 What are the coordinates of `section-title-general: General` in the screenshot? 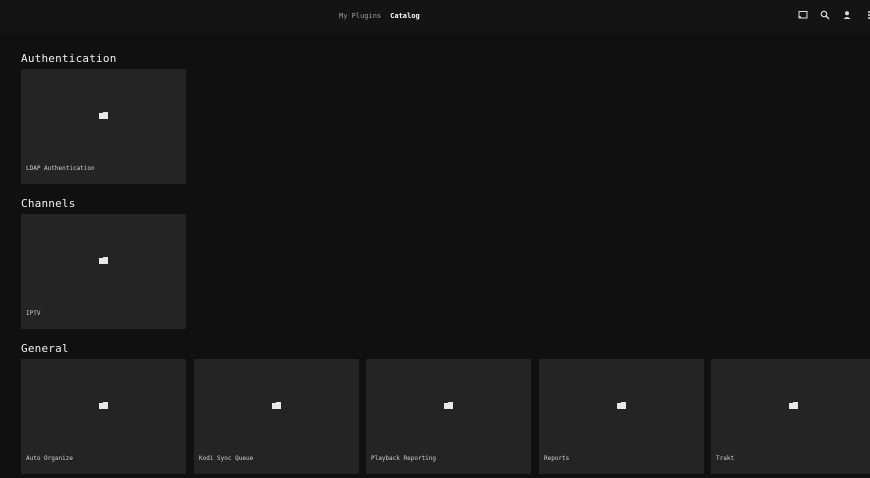 It's located at (45, 348).